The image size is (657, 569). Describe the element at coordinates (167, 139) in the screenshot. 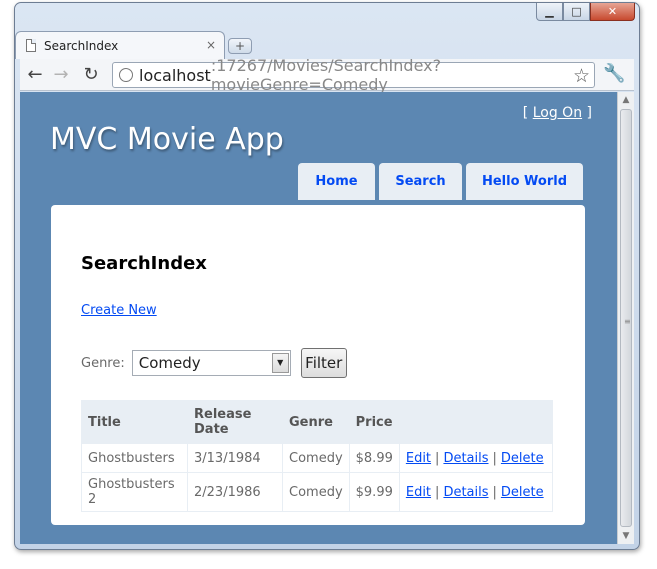

I see `site-title: MVC Movie App` at that location.